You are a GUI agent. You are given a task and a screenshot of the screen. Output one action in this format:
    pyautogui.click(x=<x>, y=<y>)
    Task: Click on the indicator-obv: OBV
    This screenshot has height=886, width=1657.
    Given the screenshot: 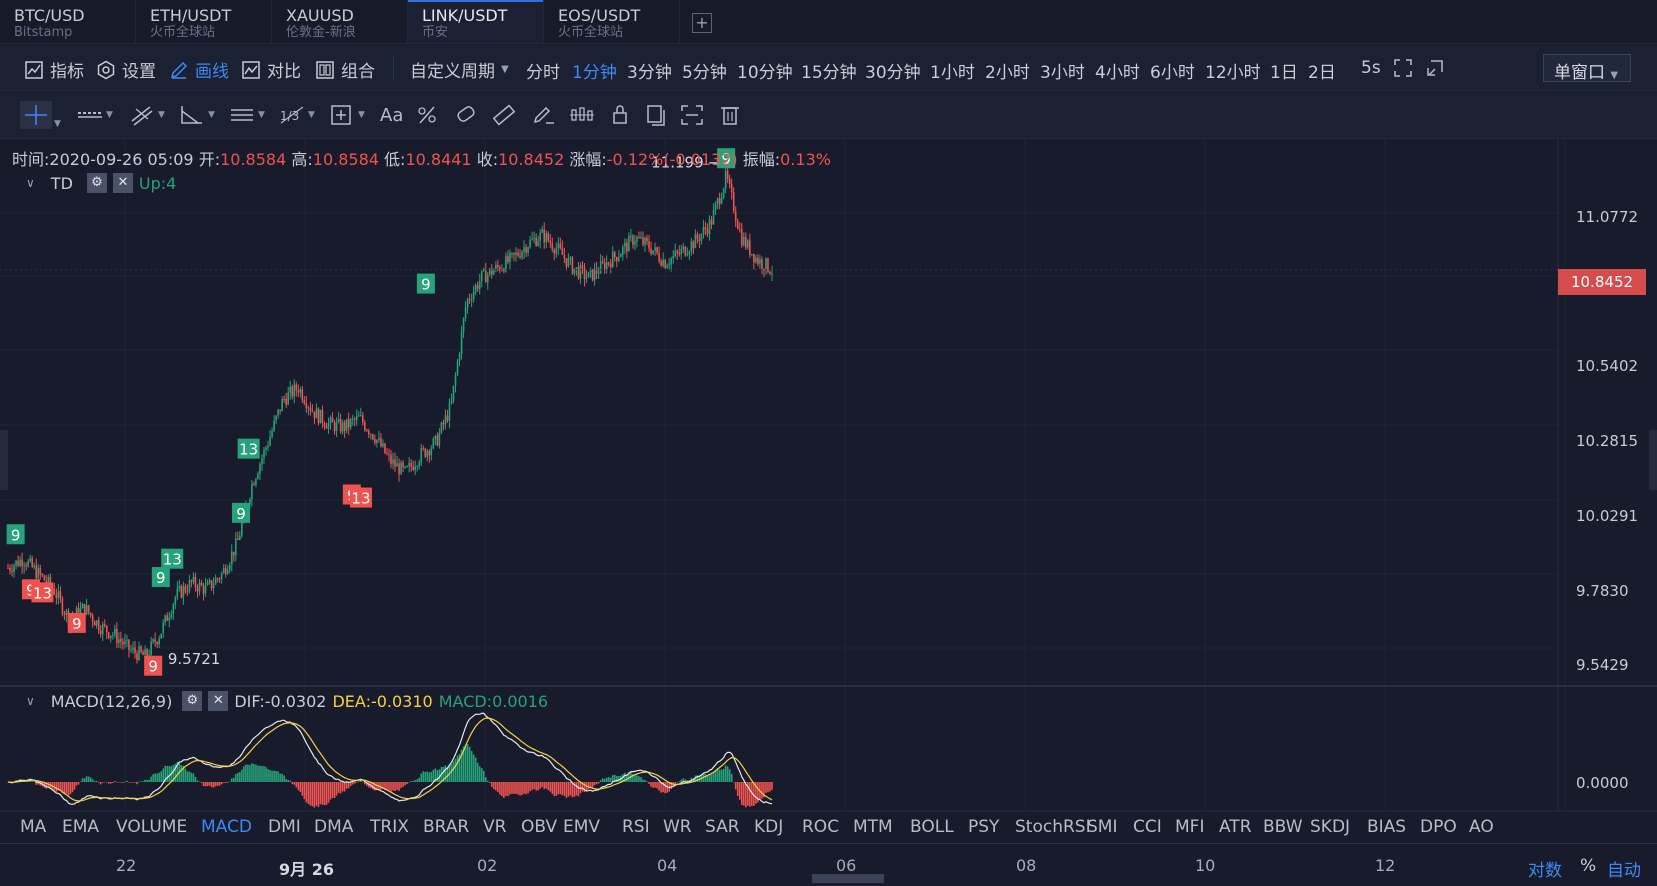 What is the action you would take?
    pyautogui.click(x=539, y=827)
    